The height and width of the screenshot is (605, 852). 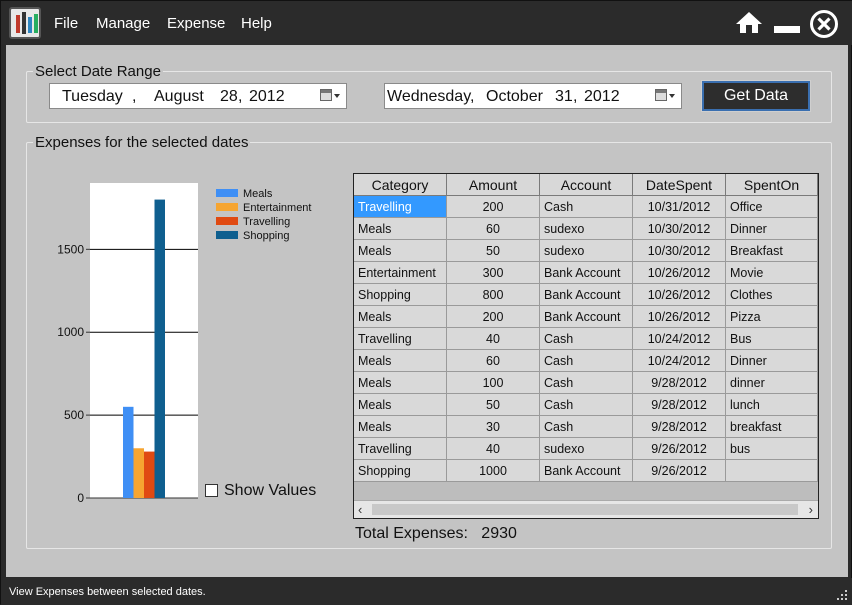 What do you see at coordinates (493, 273) in the screenshot?
I see `cell-amount: 300` at bounding box center [493, 273].